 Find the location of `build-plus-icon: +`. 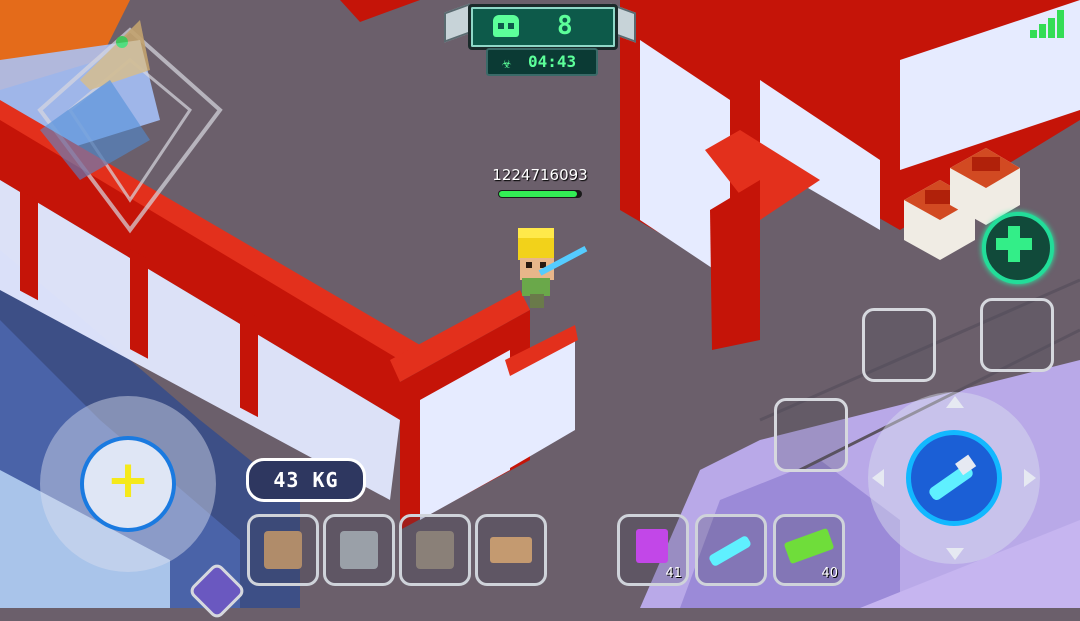

build-plus-icon: + is located at coordinates (128, 480).